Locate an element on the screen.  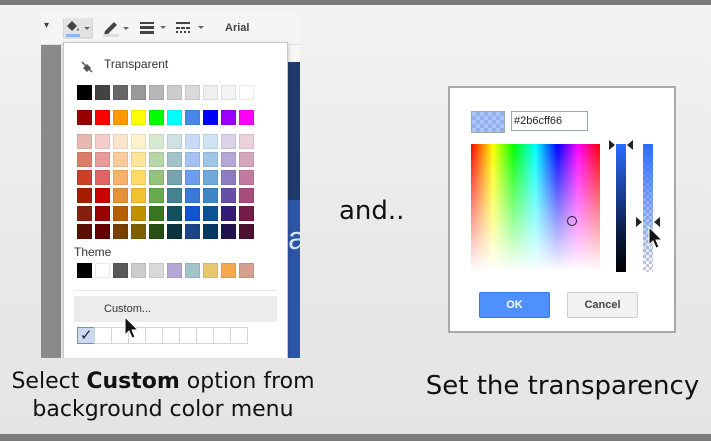
transparent-option: Transparent is located at coordinates (136, 64).